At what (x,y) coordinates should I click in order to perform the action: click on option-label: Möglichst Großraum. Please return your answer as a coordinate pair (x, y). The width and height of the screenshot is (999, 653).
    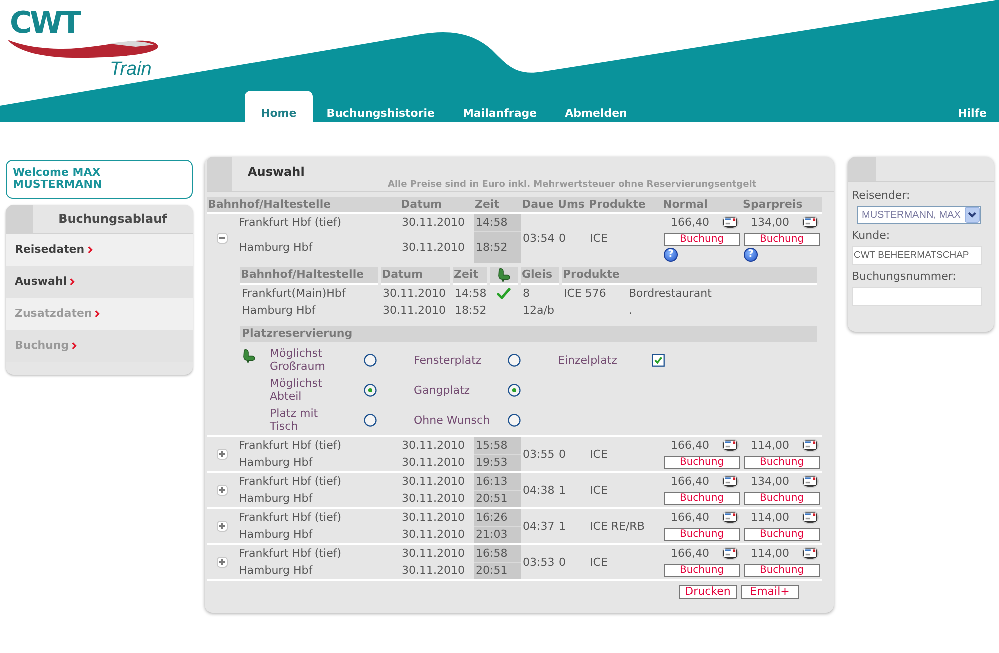
    Looking at the image, I should click on (298, 360).